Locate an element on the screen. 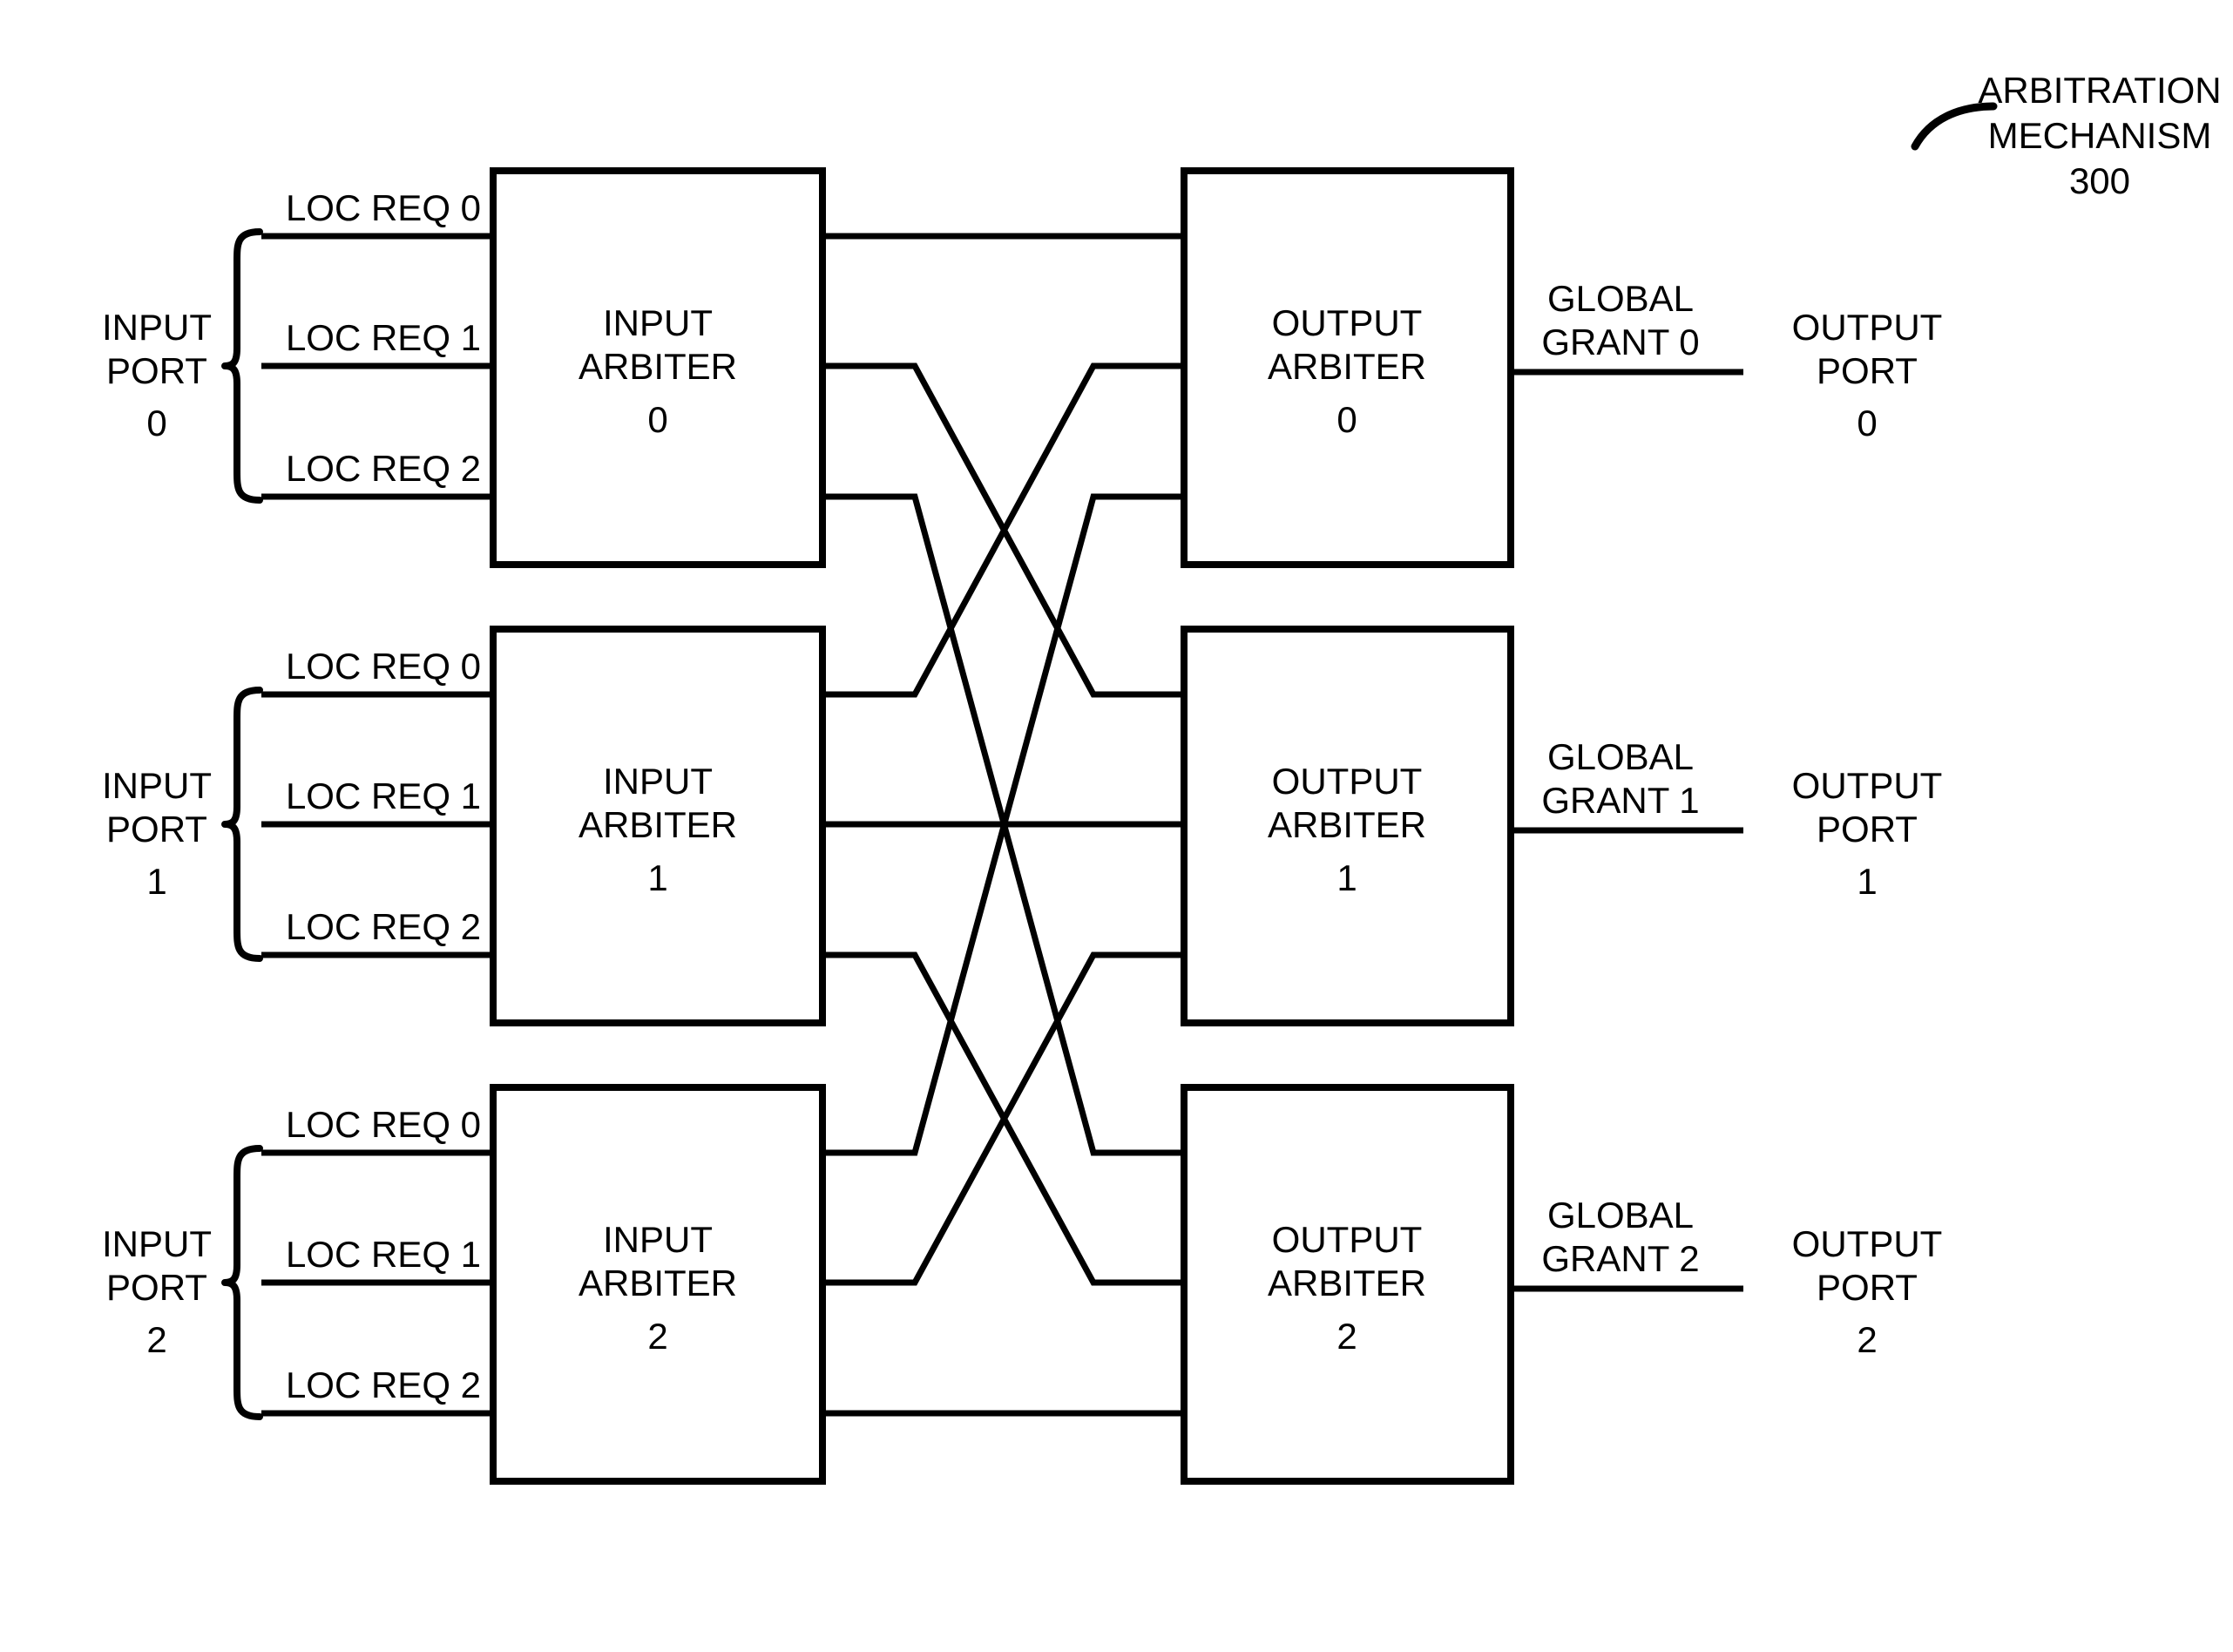 This screenshot has width=2233, height=1652. crossbar-link-ia1-oa0 is located at coordinates (1003, 530).